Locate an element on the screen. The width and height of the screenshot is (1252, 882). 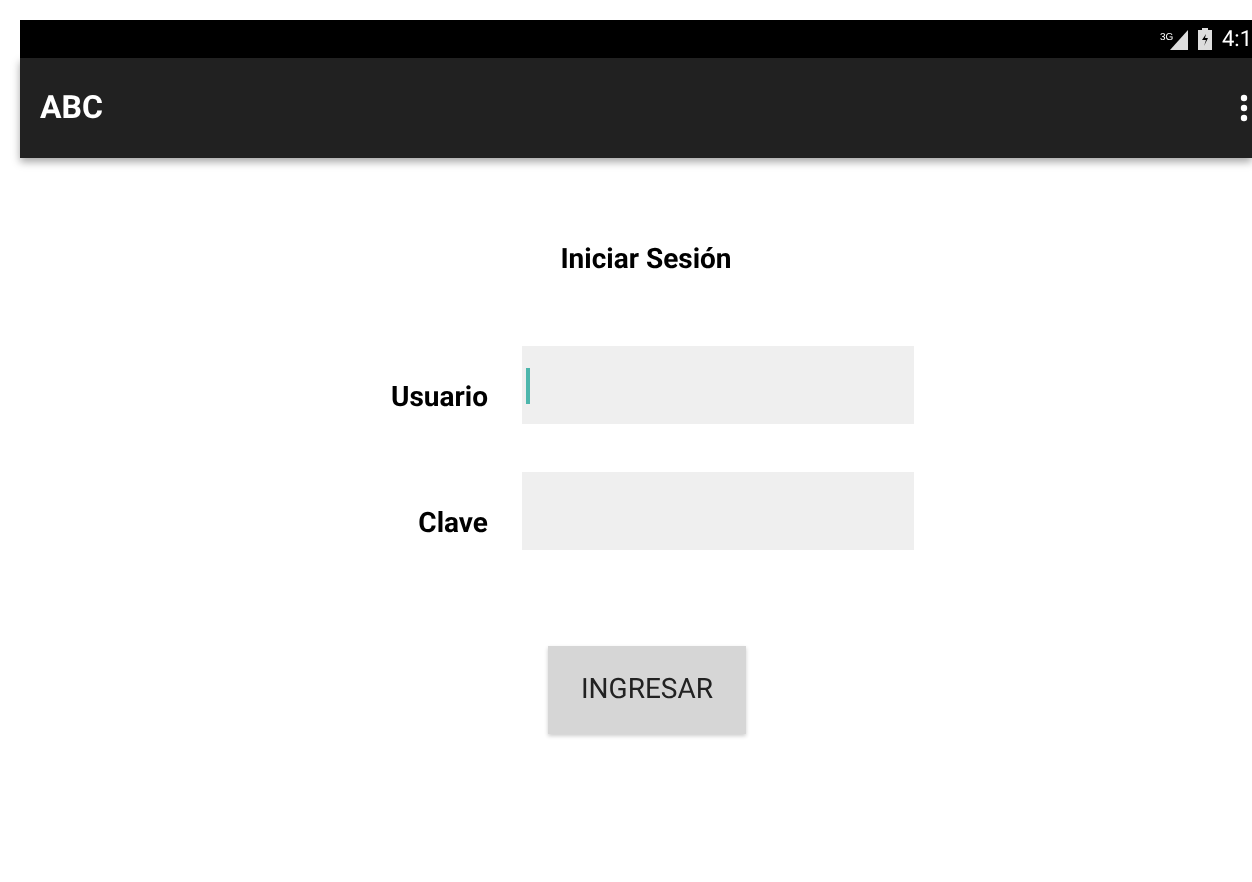
app-title: ABC is located at coordinates (71, 108).